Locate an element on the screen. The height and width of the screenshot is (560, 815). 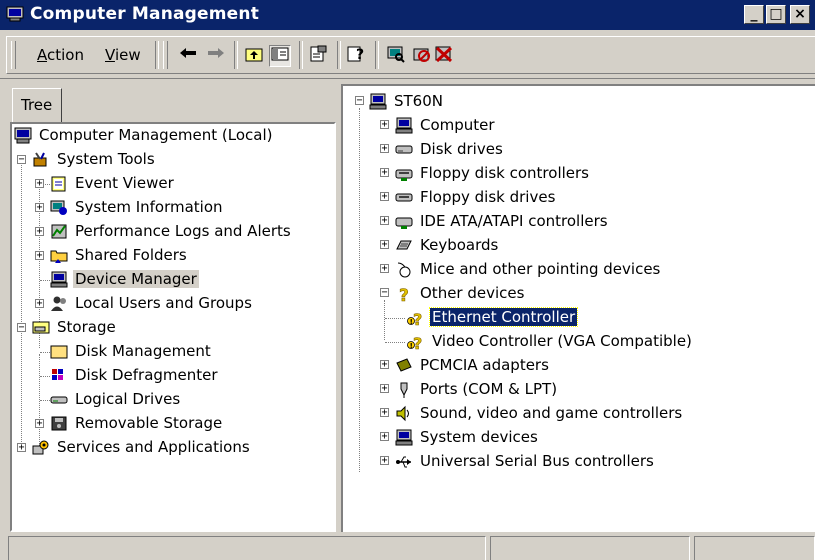
tree-node-computer-management: Computer Management (Local) is located at coordinates (144, 135).